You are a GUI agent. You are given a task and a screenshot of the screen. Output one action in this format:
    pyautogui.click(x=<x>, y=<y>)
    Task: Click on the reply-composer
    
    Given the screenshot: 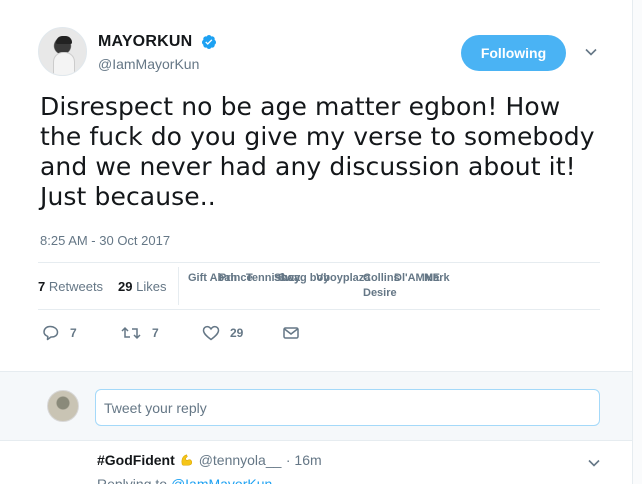 What is the action you would take?
    pyautogui.click(x=316, y=406)
    